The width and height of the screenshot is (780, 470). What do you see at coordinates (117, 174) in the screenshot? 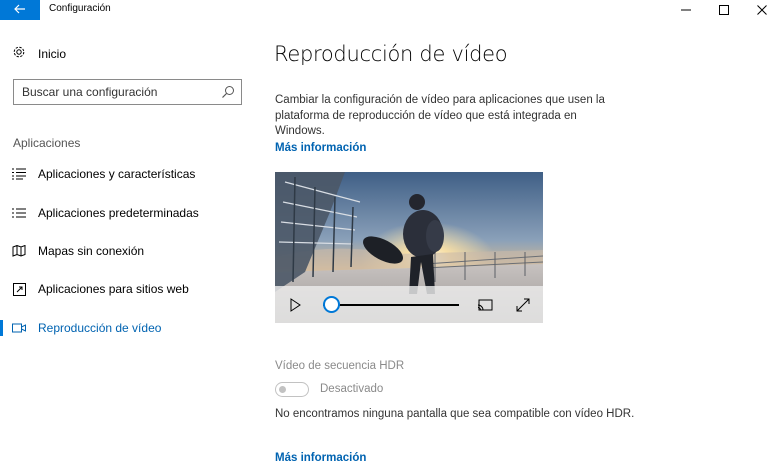
I see `sidebar-item-label: Aplicaciones y características` at bounding box center [117, 174].